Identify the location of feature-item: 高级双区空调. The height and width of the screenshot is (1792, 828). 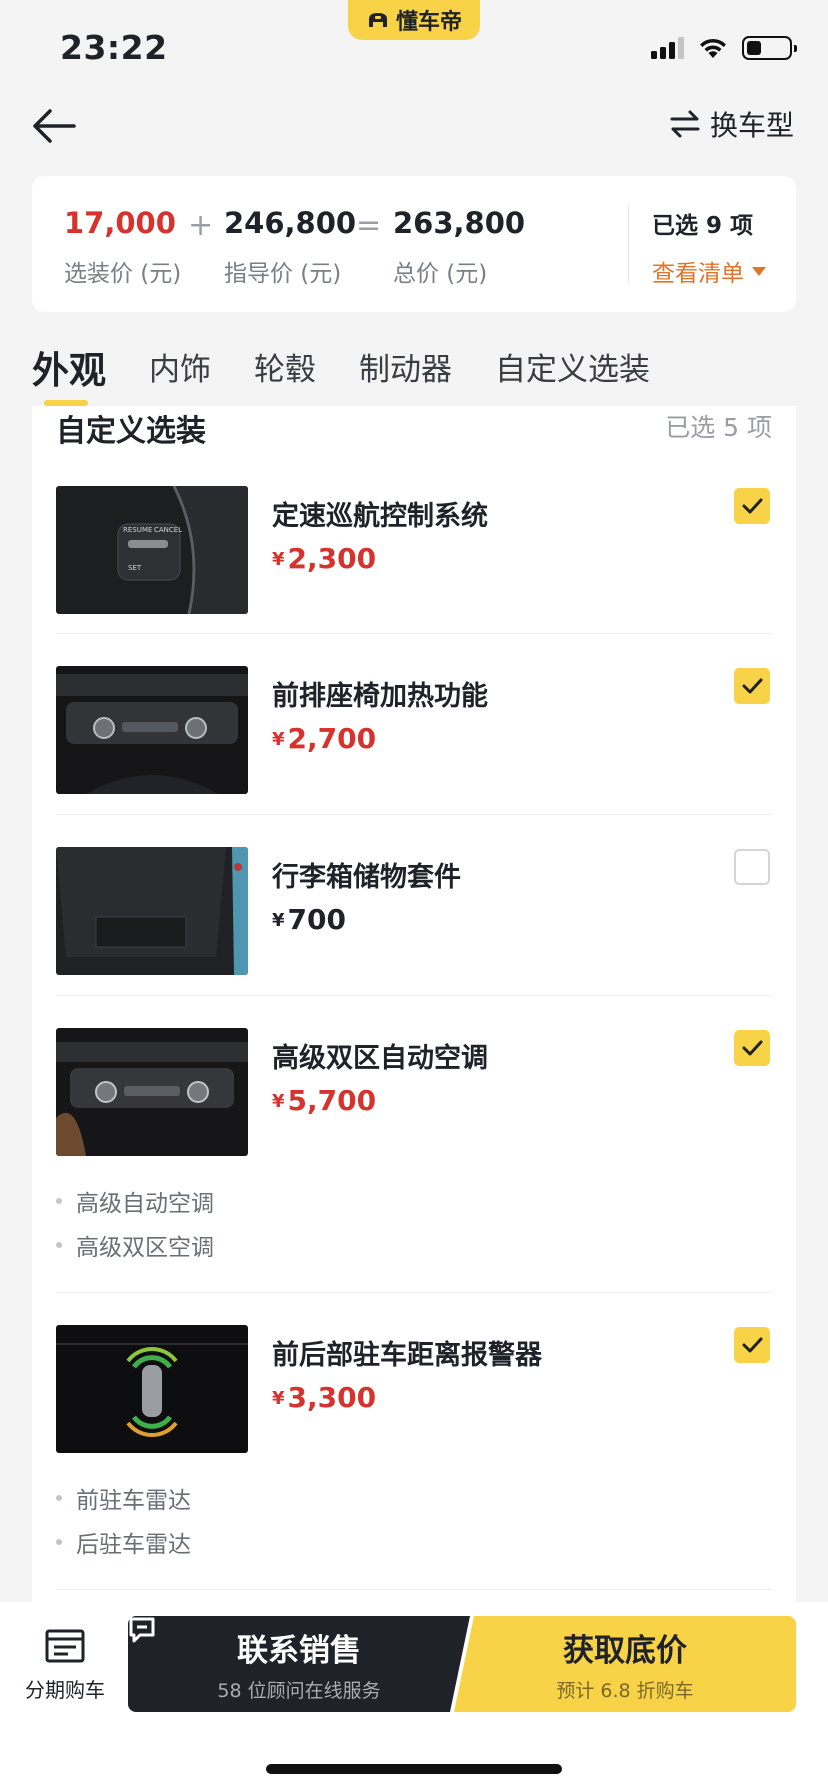
(135, 1245).